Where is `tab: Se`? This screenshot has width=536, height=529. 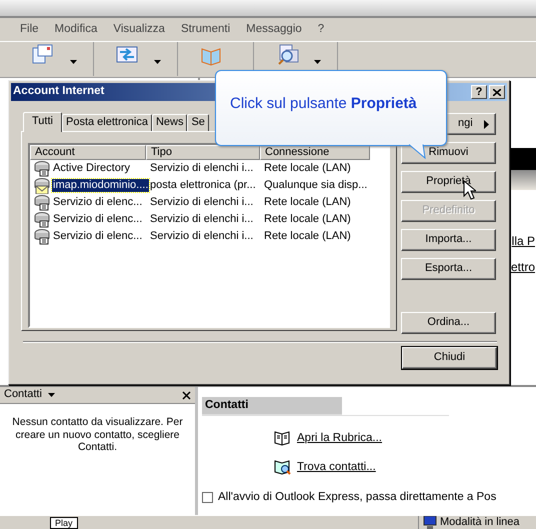 tab: Se is located at coordinates (198, 122).